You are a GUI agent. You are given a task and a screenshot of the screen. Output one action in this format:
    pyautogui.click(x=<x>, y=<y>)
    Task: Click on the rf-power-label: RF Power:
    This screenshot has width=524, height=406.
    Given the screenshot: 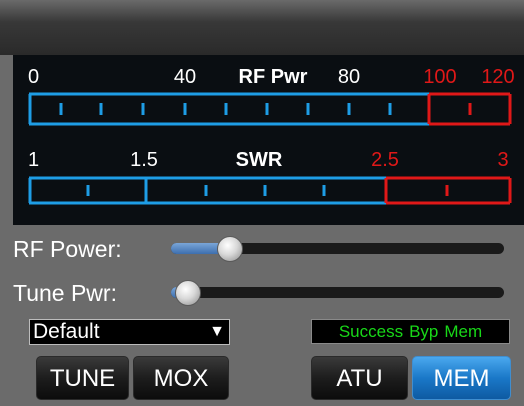 What is the action you would take?
    pyautogui.click(x=67, y=249)
    